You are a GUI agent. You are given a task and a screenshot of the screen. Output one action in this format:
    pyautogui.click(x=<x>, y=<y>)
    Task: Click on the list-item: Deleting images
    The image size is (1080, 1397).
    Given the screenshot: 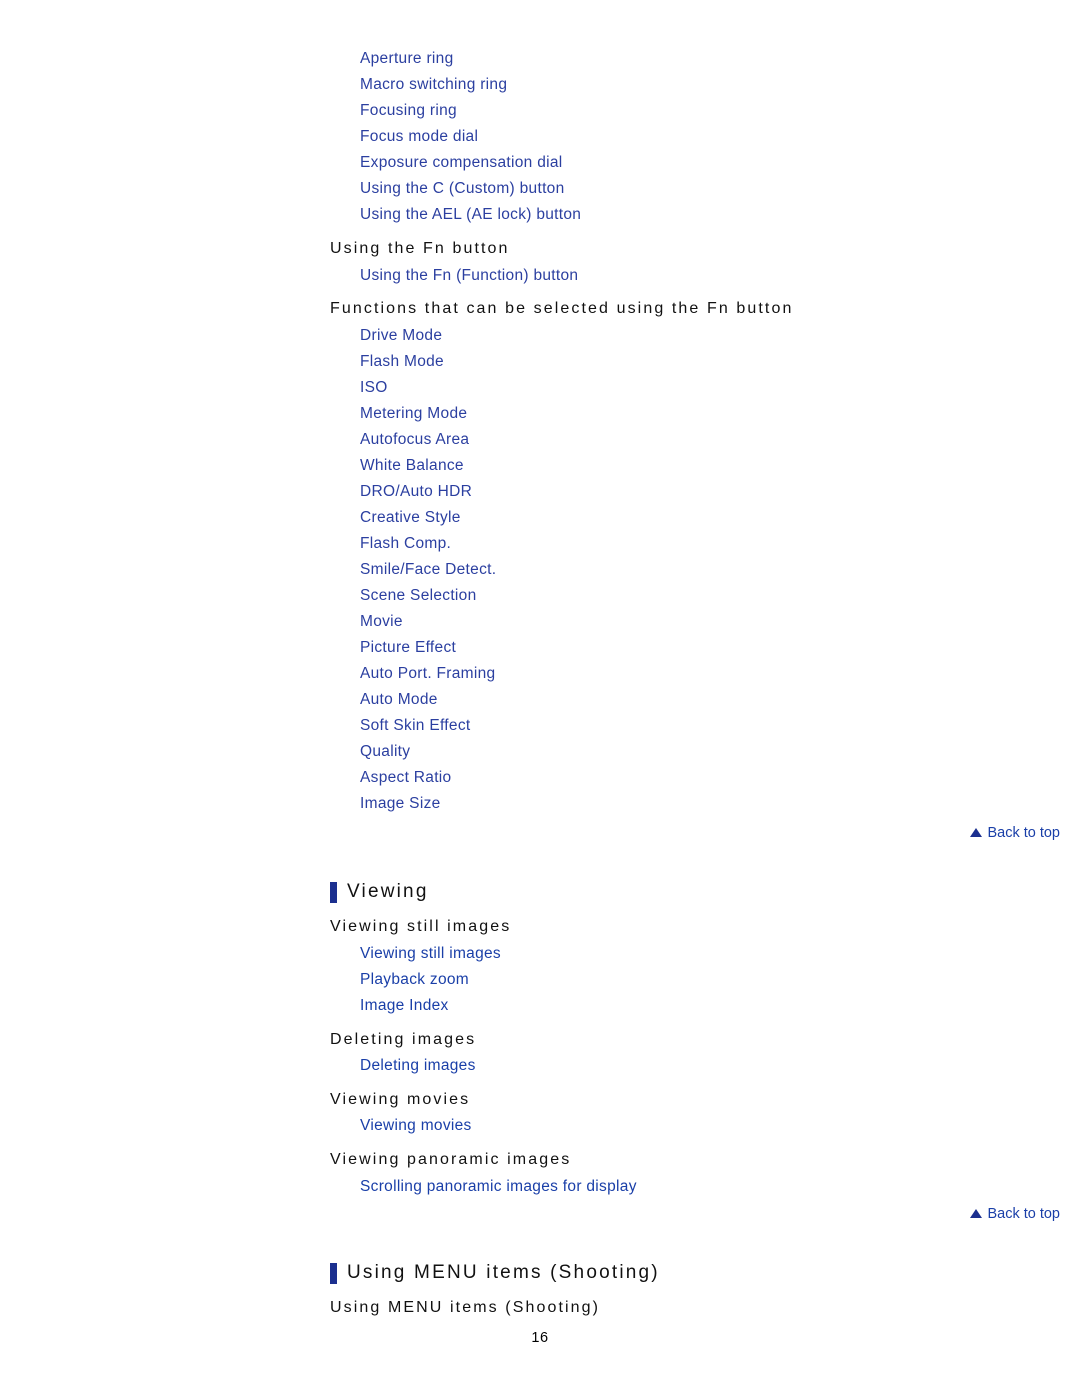 What is the action you would take?
    pyautogui.click(x=418, y=1066)
    